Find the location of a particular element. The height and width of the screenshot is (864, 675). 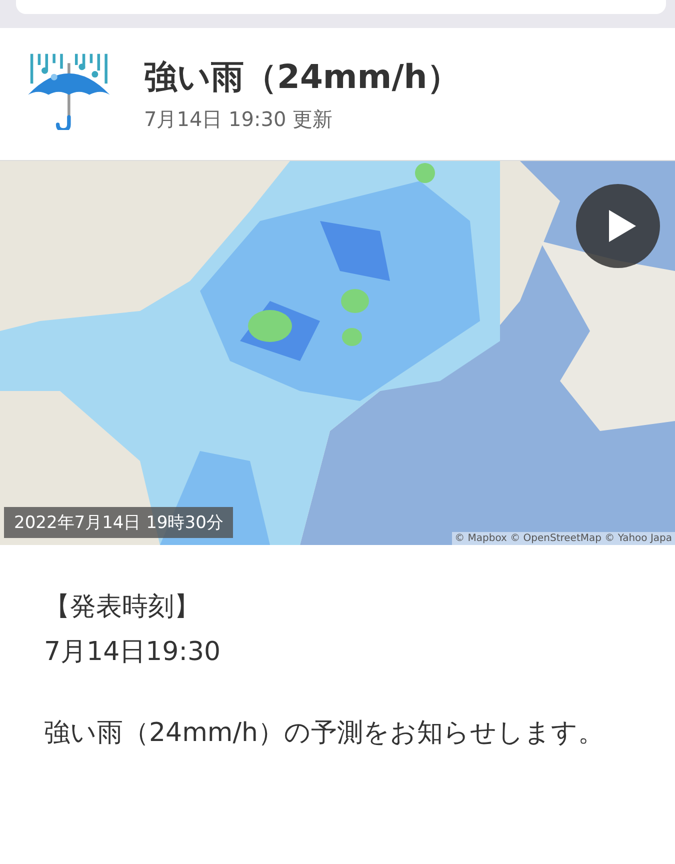

map-timestamp: 2022年7月14日 19時30分 is located at coordinates (119, 522).